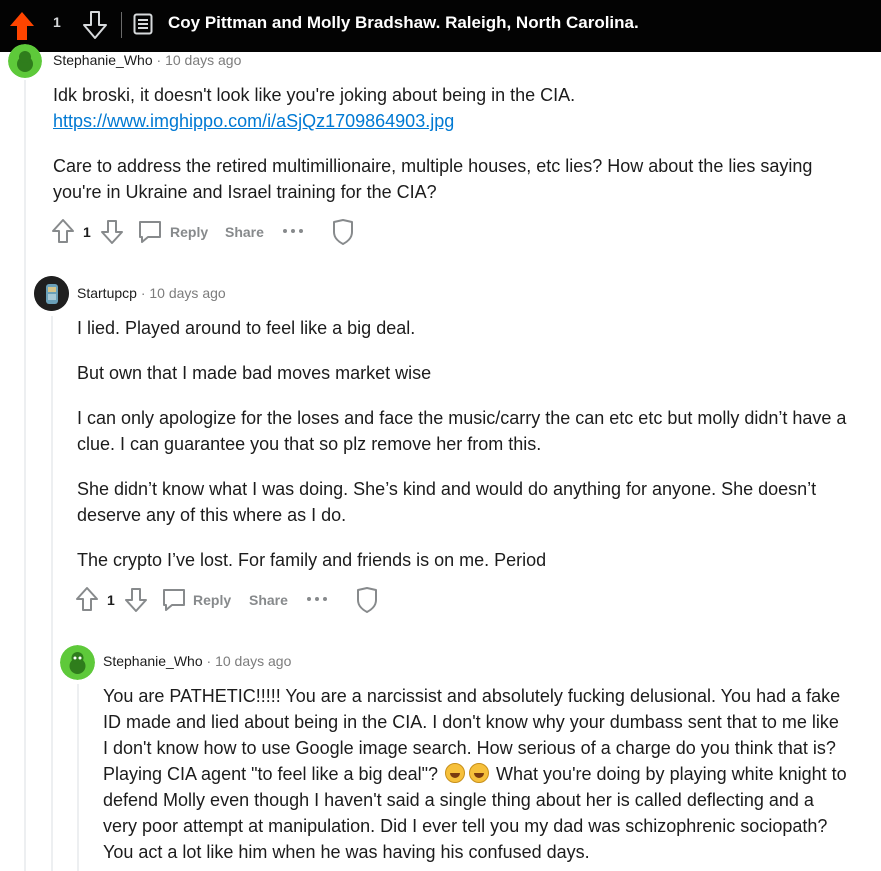 The height and width of the screenshot is (871, 881). What do you see at coordinates (121, 25) in the screenshot?
I see `header-divider` at bounding box center [121, 25].